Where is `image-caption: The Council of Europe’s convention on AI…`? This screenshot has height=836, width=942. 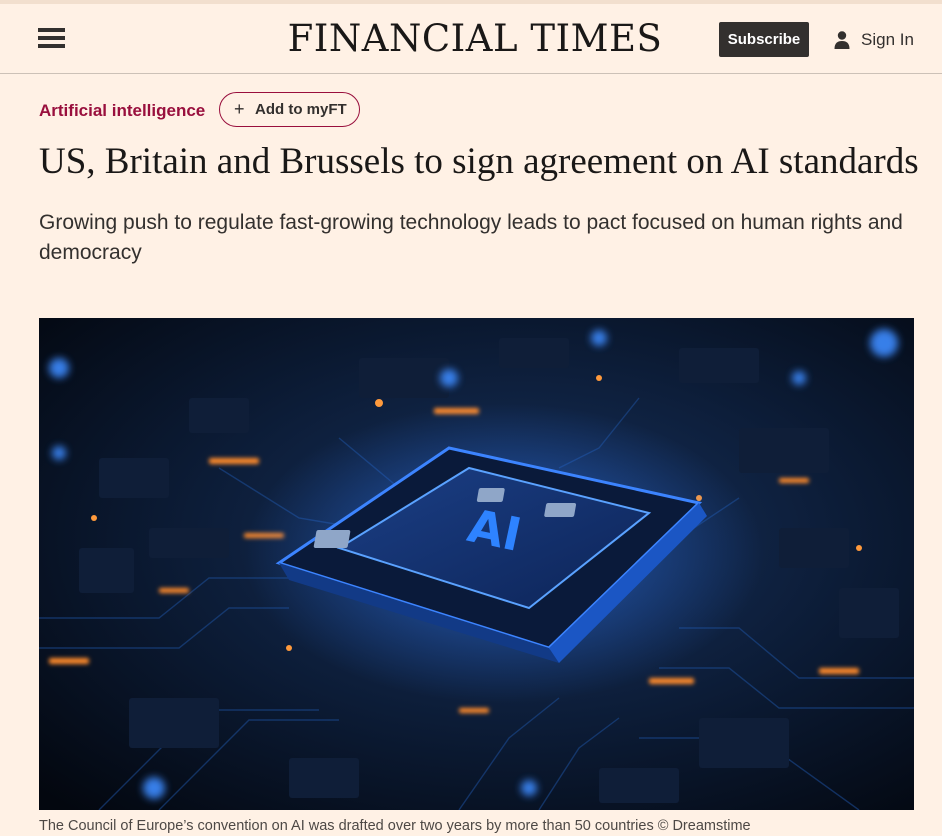
image-caption: The Council of Europe’s convention on AI… is located at coordinates (395, 826).